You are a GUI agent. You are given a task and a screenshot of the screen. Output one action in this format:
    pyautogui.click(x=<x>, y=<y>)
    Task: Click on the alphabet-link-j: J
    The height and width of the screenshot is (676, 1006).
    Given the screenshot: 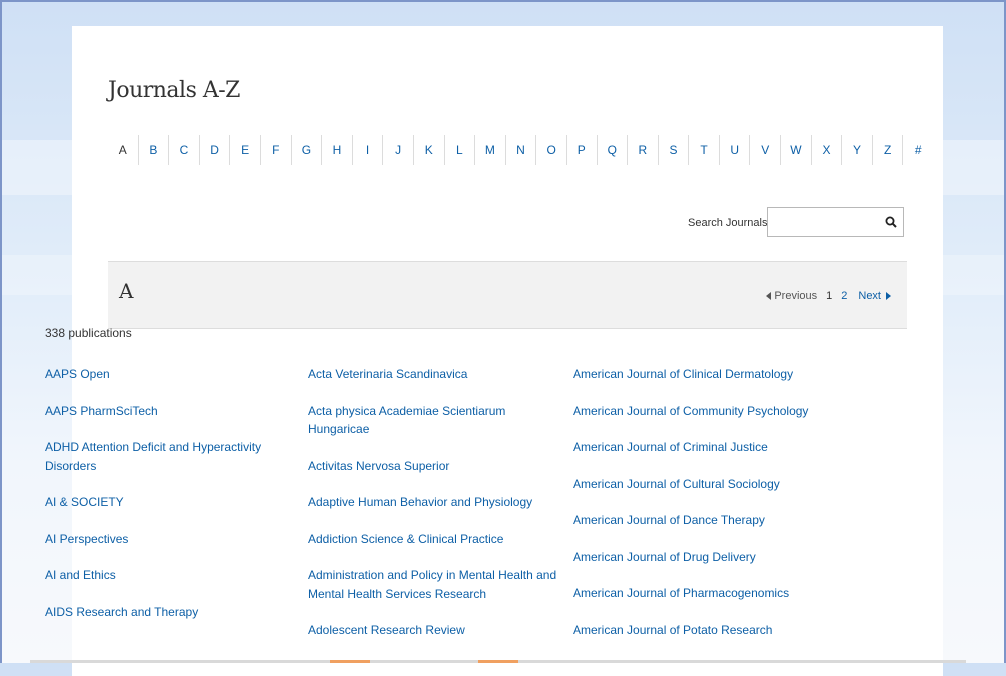 What is the action you would take?
    pyautogui.click(x=398, y=150)
    